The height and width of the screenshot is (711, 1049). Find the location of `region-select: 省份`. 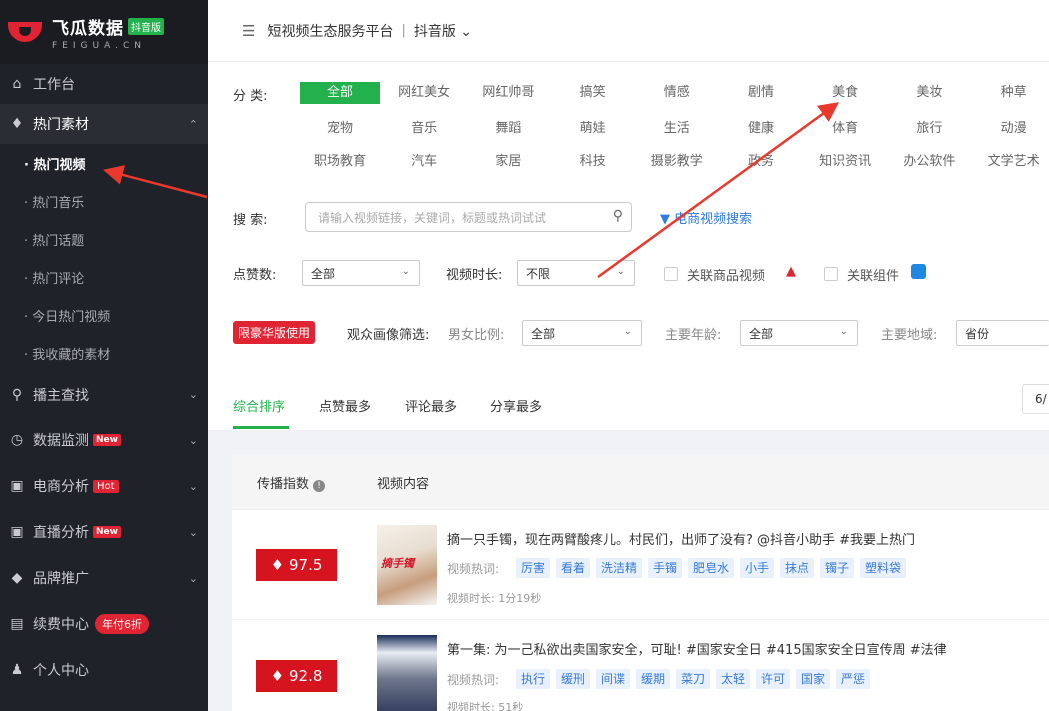

region-select: 省份 is located at coordinates (1002, 333).